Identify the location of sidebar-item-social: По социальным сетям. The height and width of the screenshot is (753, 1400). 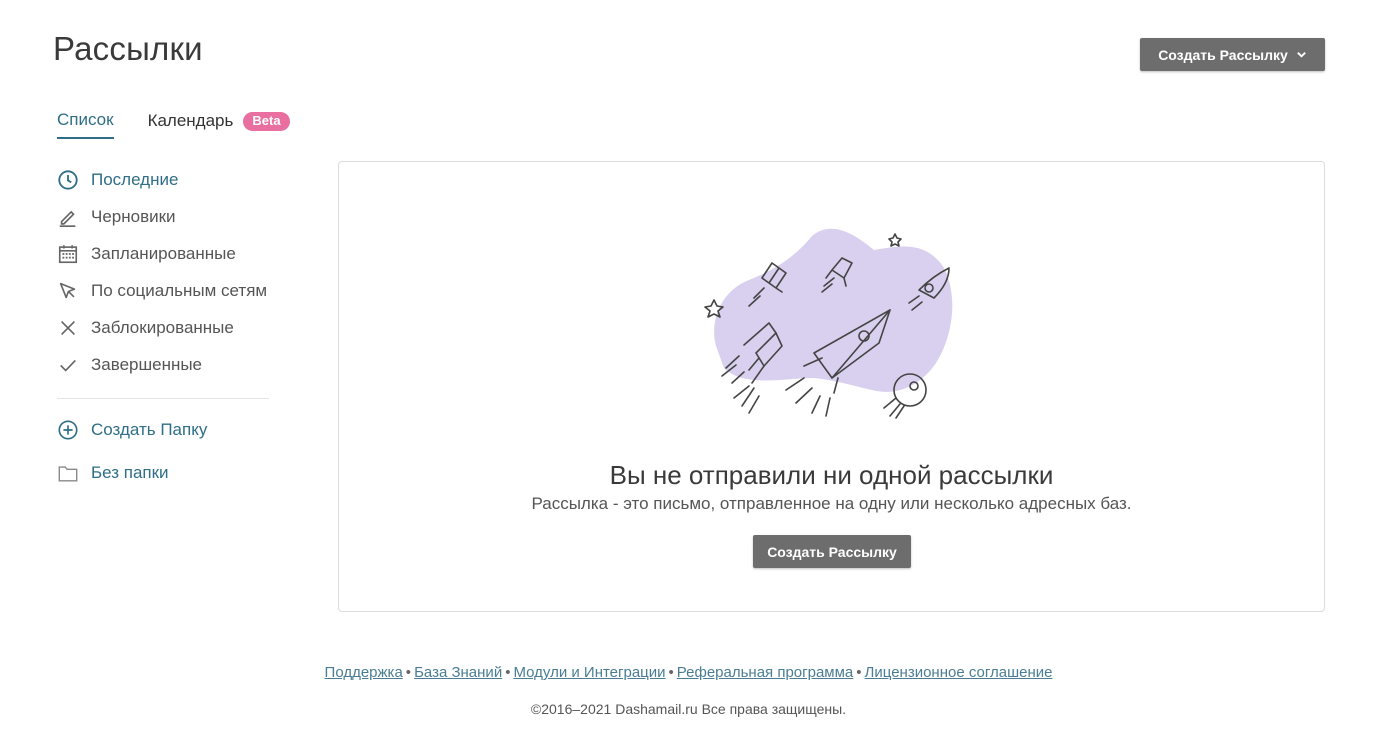
(163, 290).